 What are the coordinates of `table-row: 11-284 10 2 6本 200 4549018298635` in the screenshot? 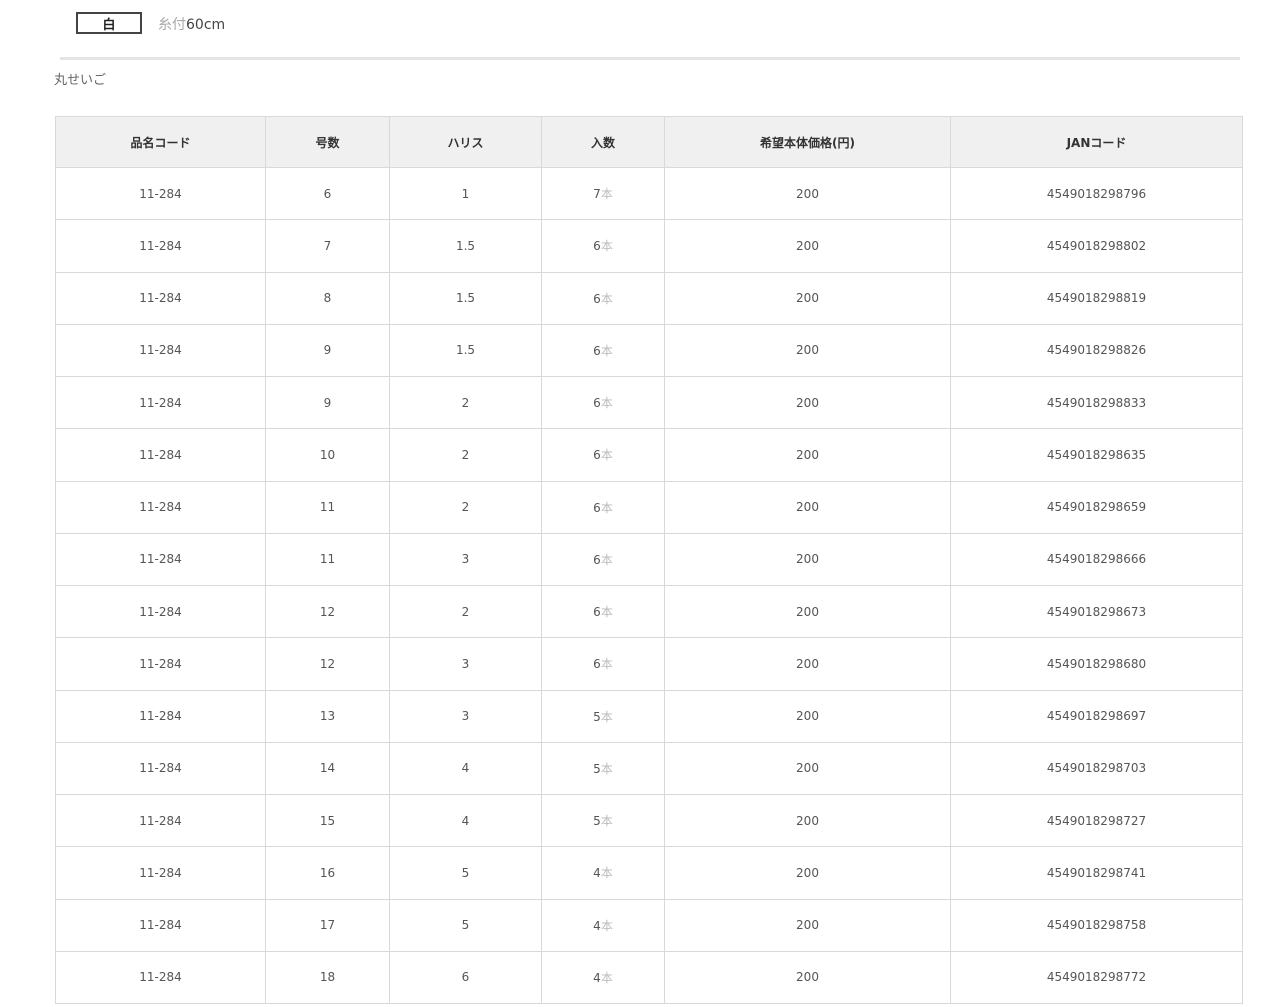 It's located at (649, 455).